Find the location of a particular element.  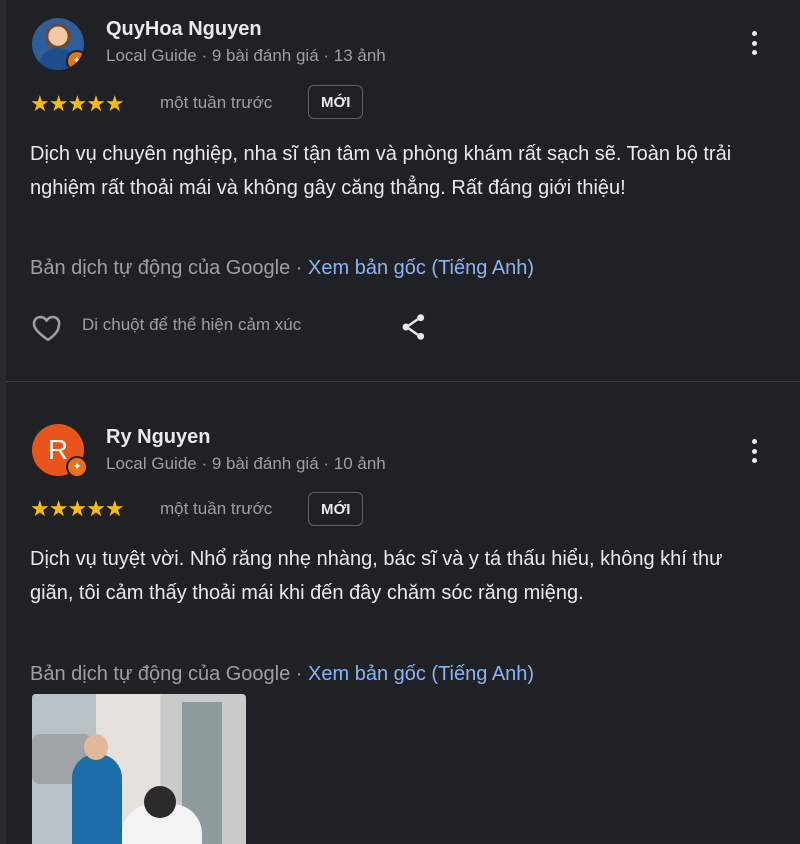

avatar: R ✦ is located at coordinates (60, 451).